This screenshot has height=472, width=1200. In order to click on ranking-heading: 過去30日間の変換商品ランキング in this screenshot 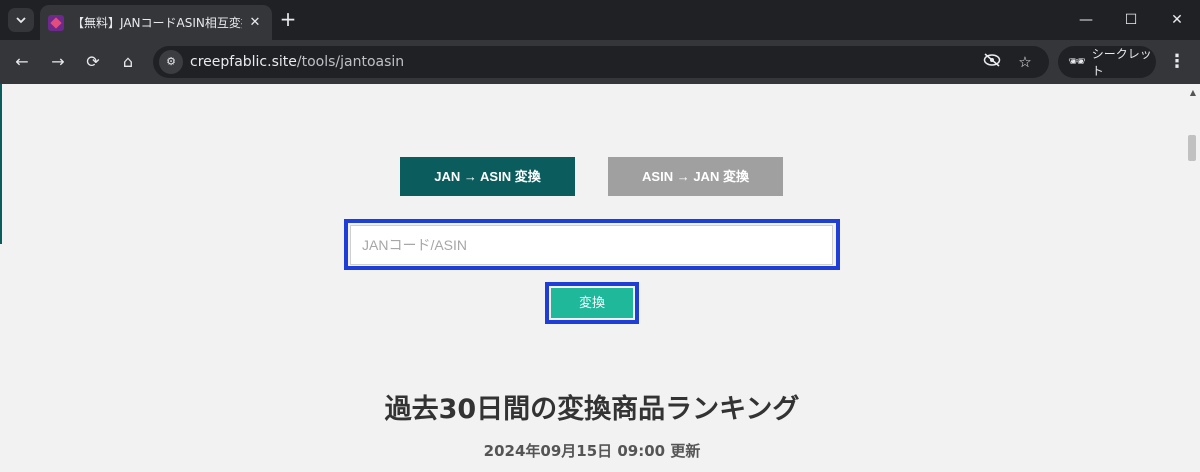, I will do `click(592, 409)`.